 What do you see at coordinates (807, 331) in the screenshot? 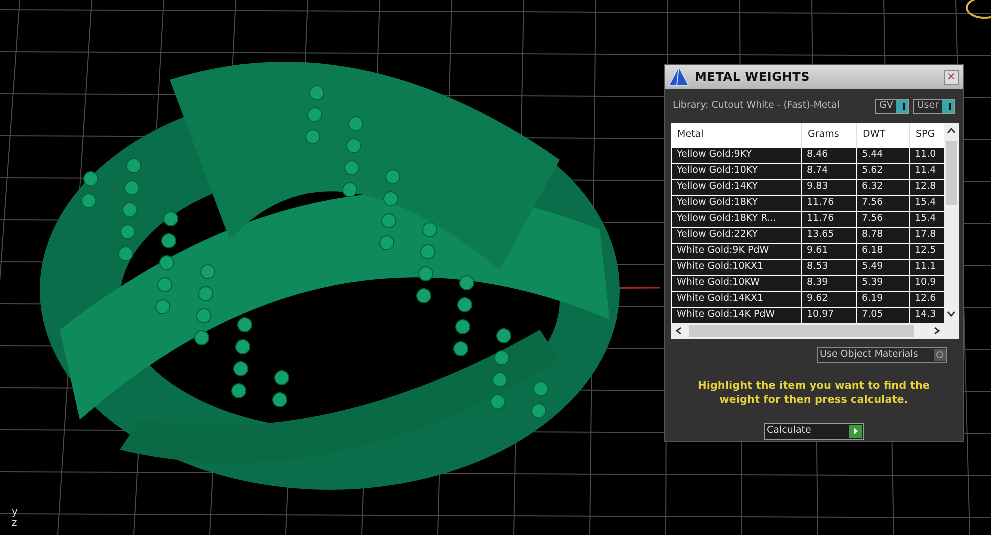
I see `horizontal-scrollbar` at bounding box center [807, 331].